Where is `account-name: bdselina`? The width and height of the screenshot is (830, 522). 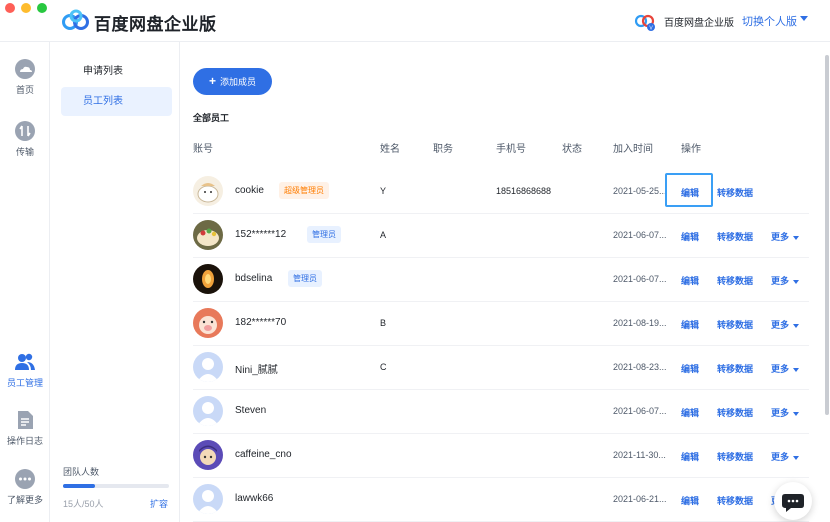 account-name: bdselina is located at coordinates (254, 278).